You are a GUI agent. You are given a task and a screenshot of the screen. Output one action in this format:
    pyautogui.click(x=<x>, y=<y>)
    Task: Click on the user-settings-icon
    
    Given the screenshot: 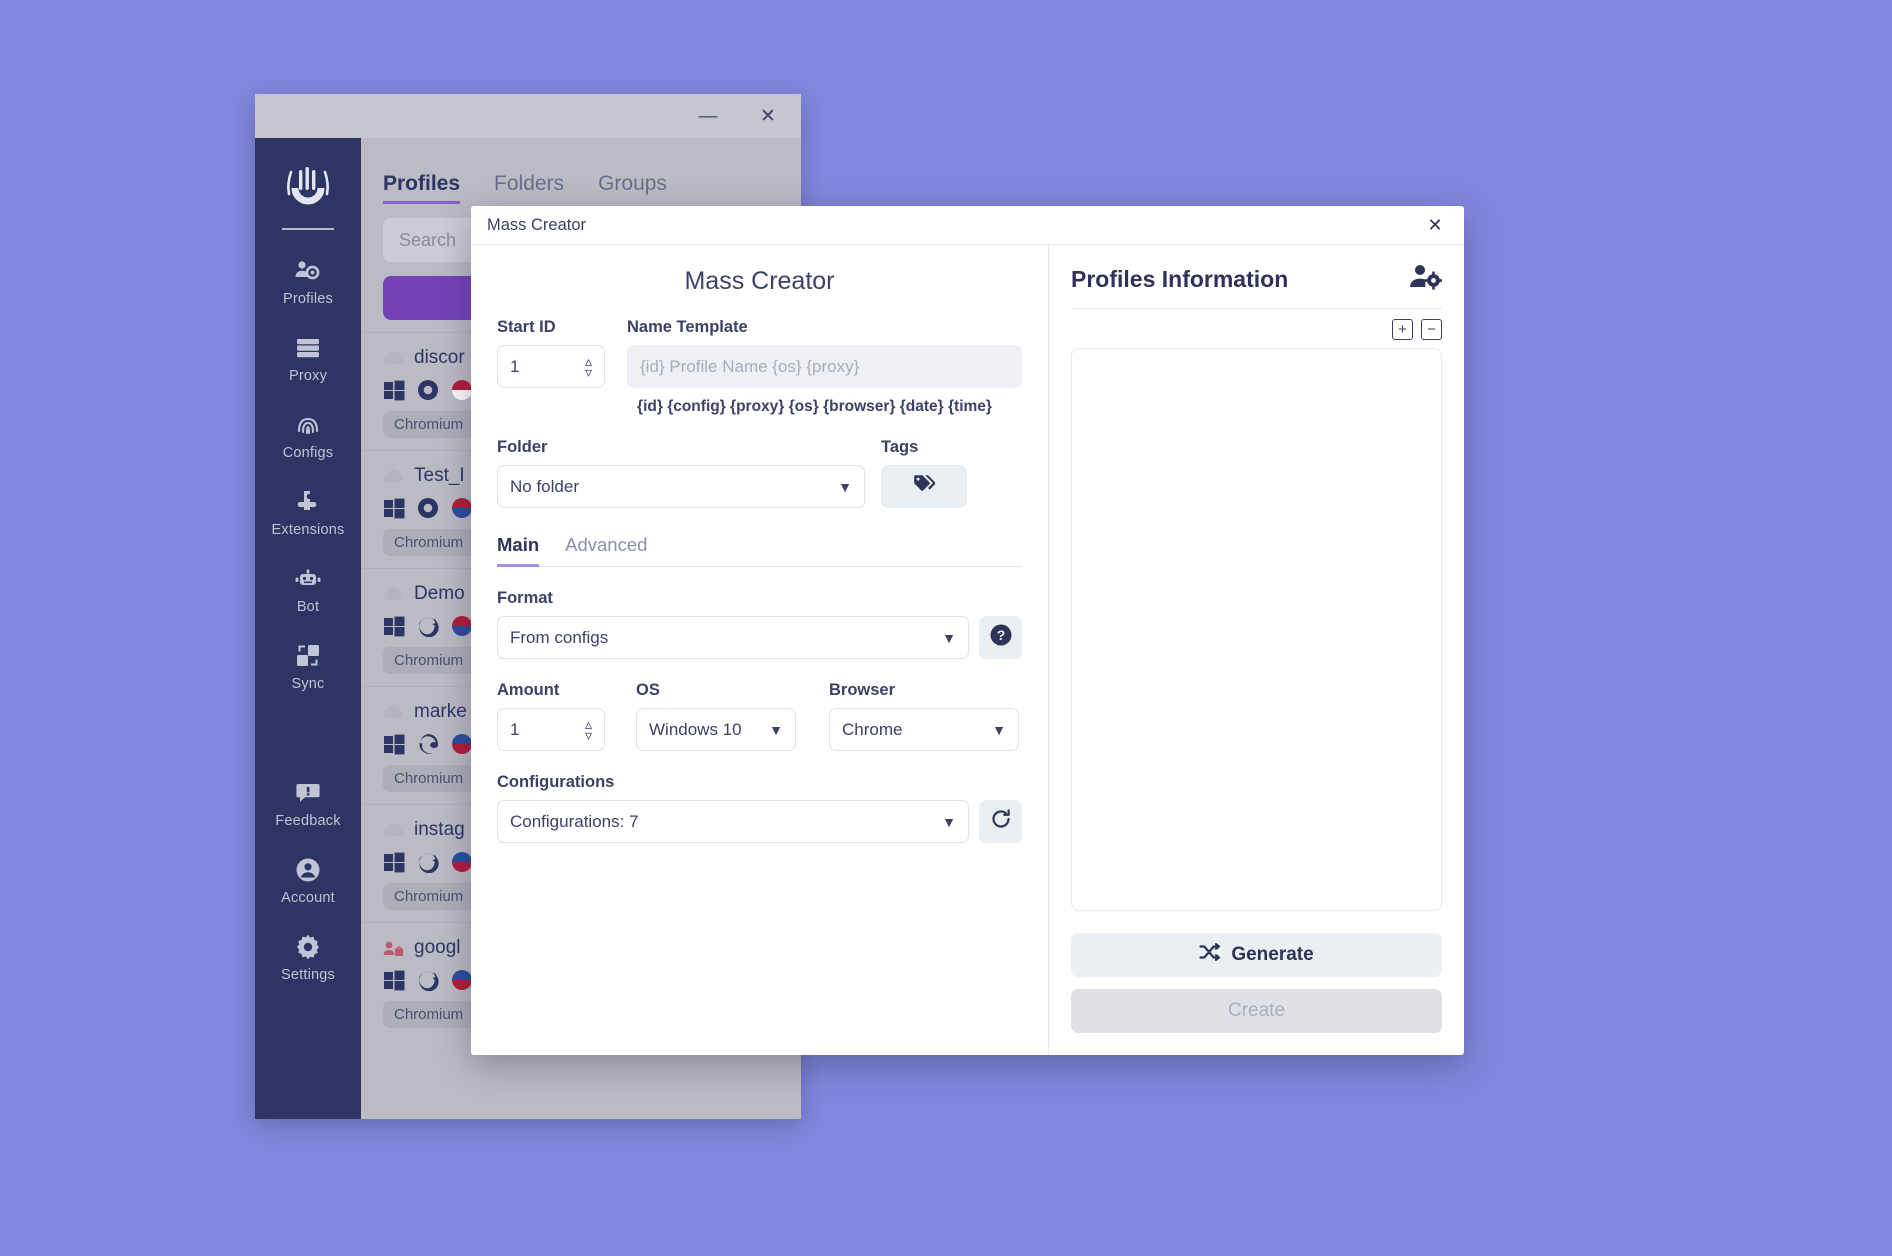 What is the action you would take?
    pyautogui.click(x=1425, y=279)
    